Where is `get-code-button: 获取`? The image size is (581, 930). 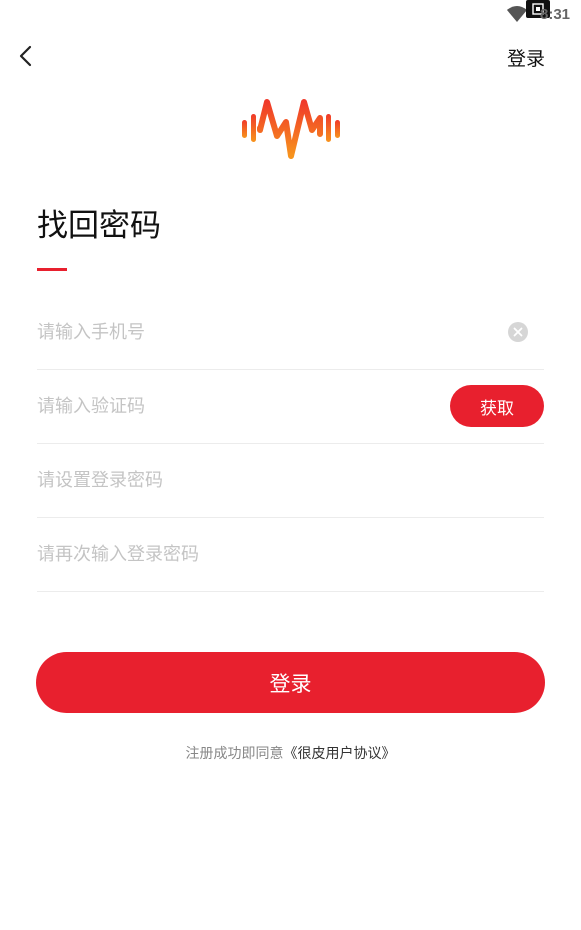 get-code-button: 获取 is located at coordinates (497, 406).